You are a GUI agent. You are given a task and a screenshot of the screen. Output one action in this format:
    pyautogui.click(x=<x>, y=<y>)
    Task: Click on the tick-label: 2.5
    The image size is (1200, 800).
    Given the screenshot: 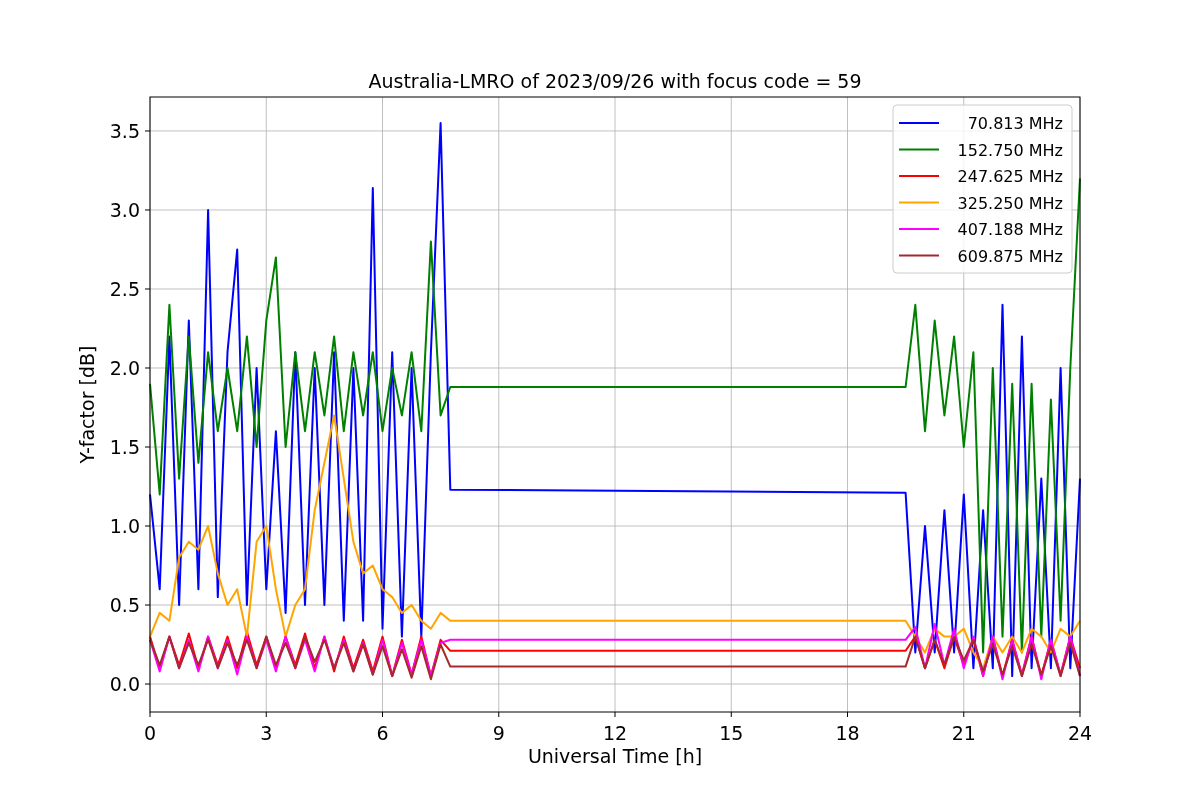 What is the action you would take?
    pyautogui.click(x=124, y=289)
    